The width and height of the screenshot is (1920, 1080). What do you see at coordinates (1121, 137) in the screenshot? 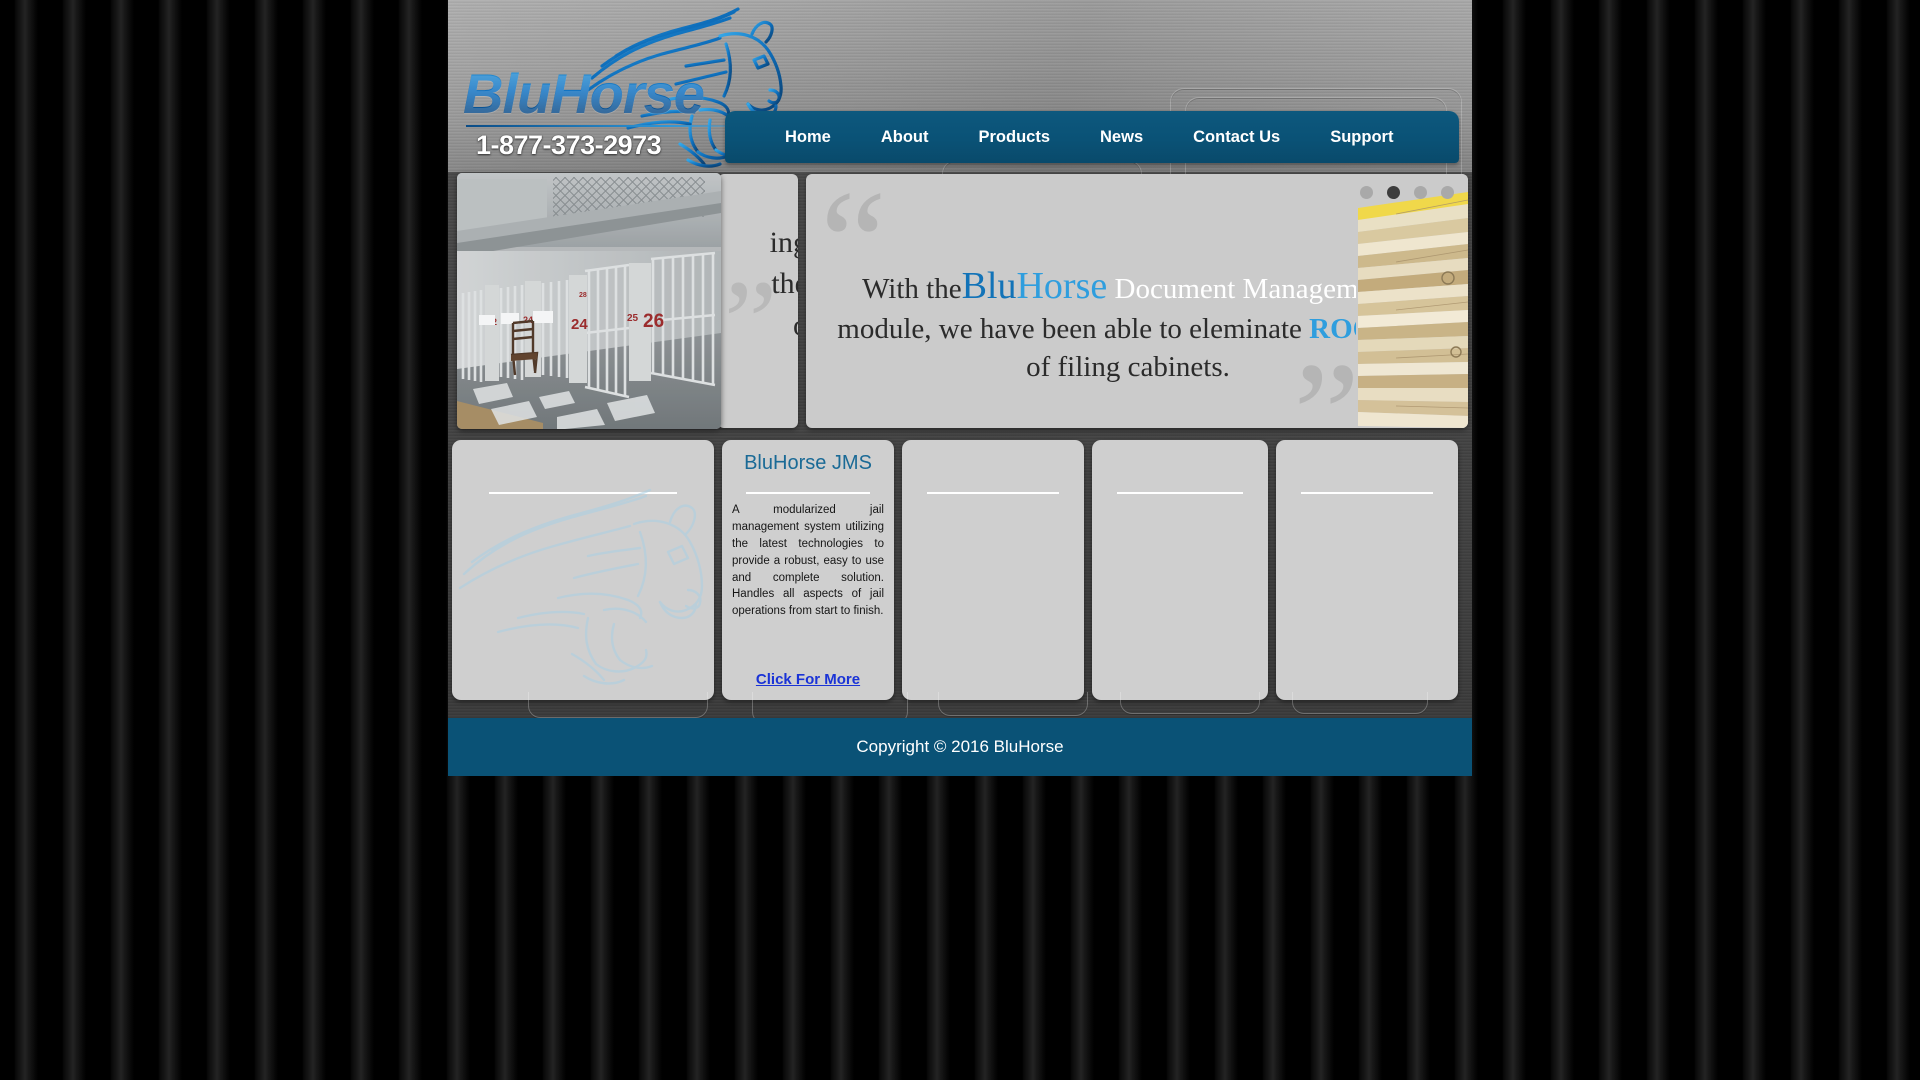
I see `nav-item-news: News` at bounding box center [1121, 137].